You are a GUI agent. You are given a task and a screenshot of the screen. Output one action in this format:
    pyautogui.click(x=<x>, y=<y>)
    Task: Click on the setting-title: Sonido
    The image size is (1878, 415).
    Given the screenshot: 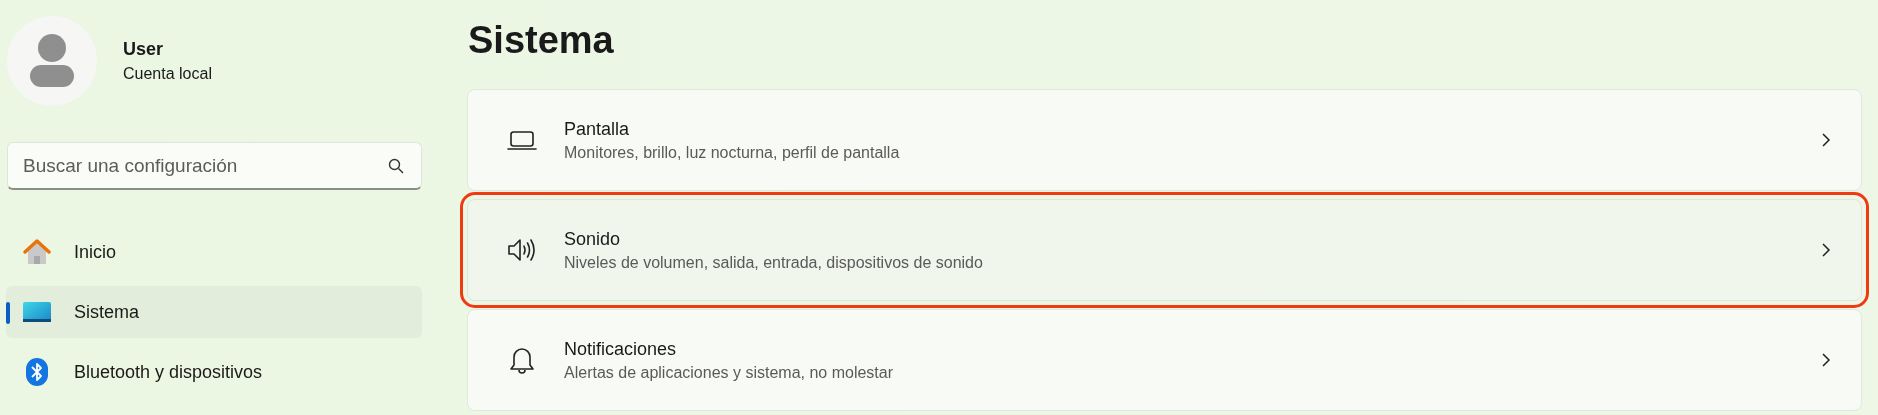 What is the action you would take?
    pyautogui.click(x=593, y=239)
    